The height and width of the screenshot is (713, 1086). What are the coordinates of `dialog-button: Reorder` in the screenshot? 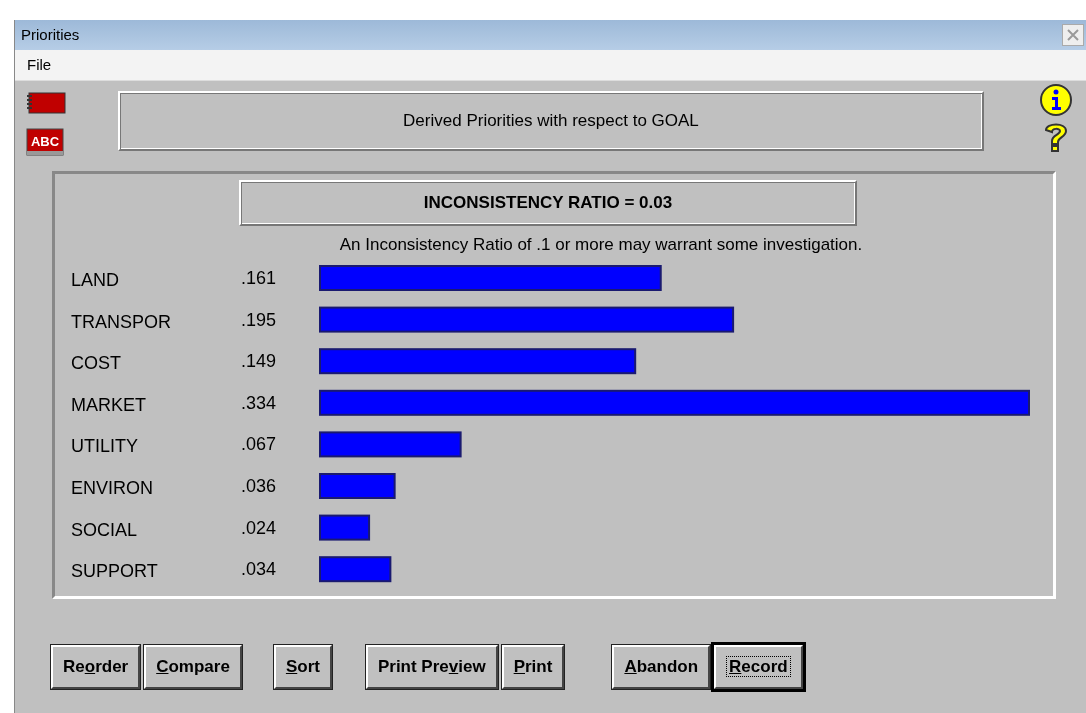 It's located at (96, 667).